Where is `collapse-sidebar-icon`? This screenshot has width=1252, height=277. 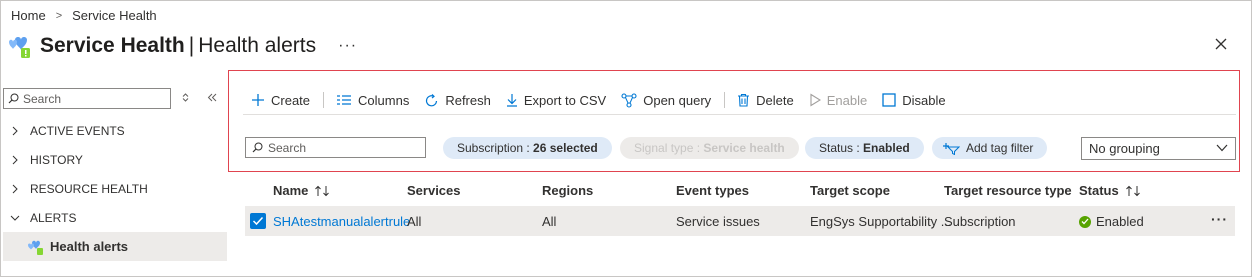
collapse-sidebar-icon is located at coordinates (212, 97).